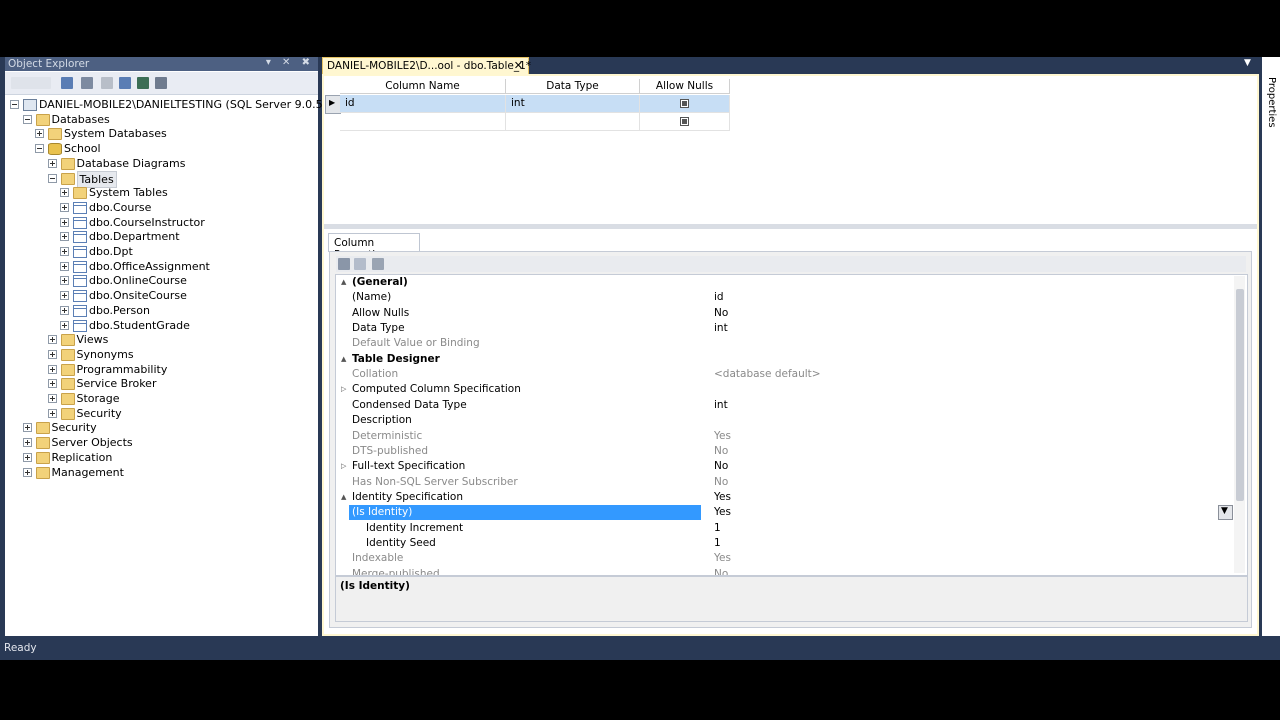 This screenshot has width=1280, height=720. What do you see at coordinates (784, 513) in the screenshot?
I see `property-row: (Is Identity) Yes` at bounding box center [784, 513].